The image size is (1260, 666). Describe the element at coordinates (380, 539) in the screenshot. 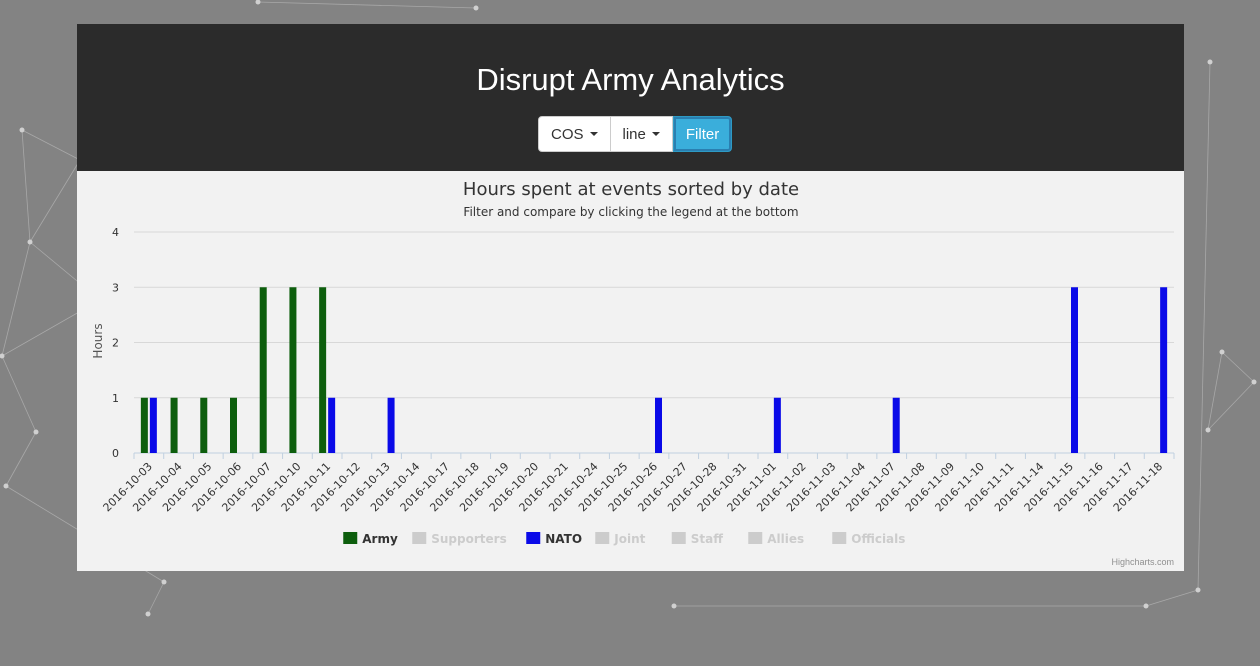

I see `legend-label: Army` at that location.